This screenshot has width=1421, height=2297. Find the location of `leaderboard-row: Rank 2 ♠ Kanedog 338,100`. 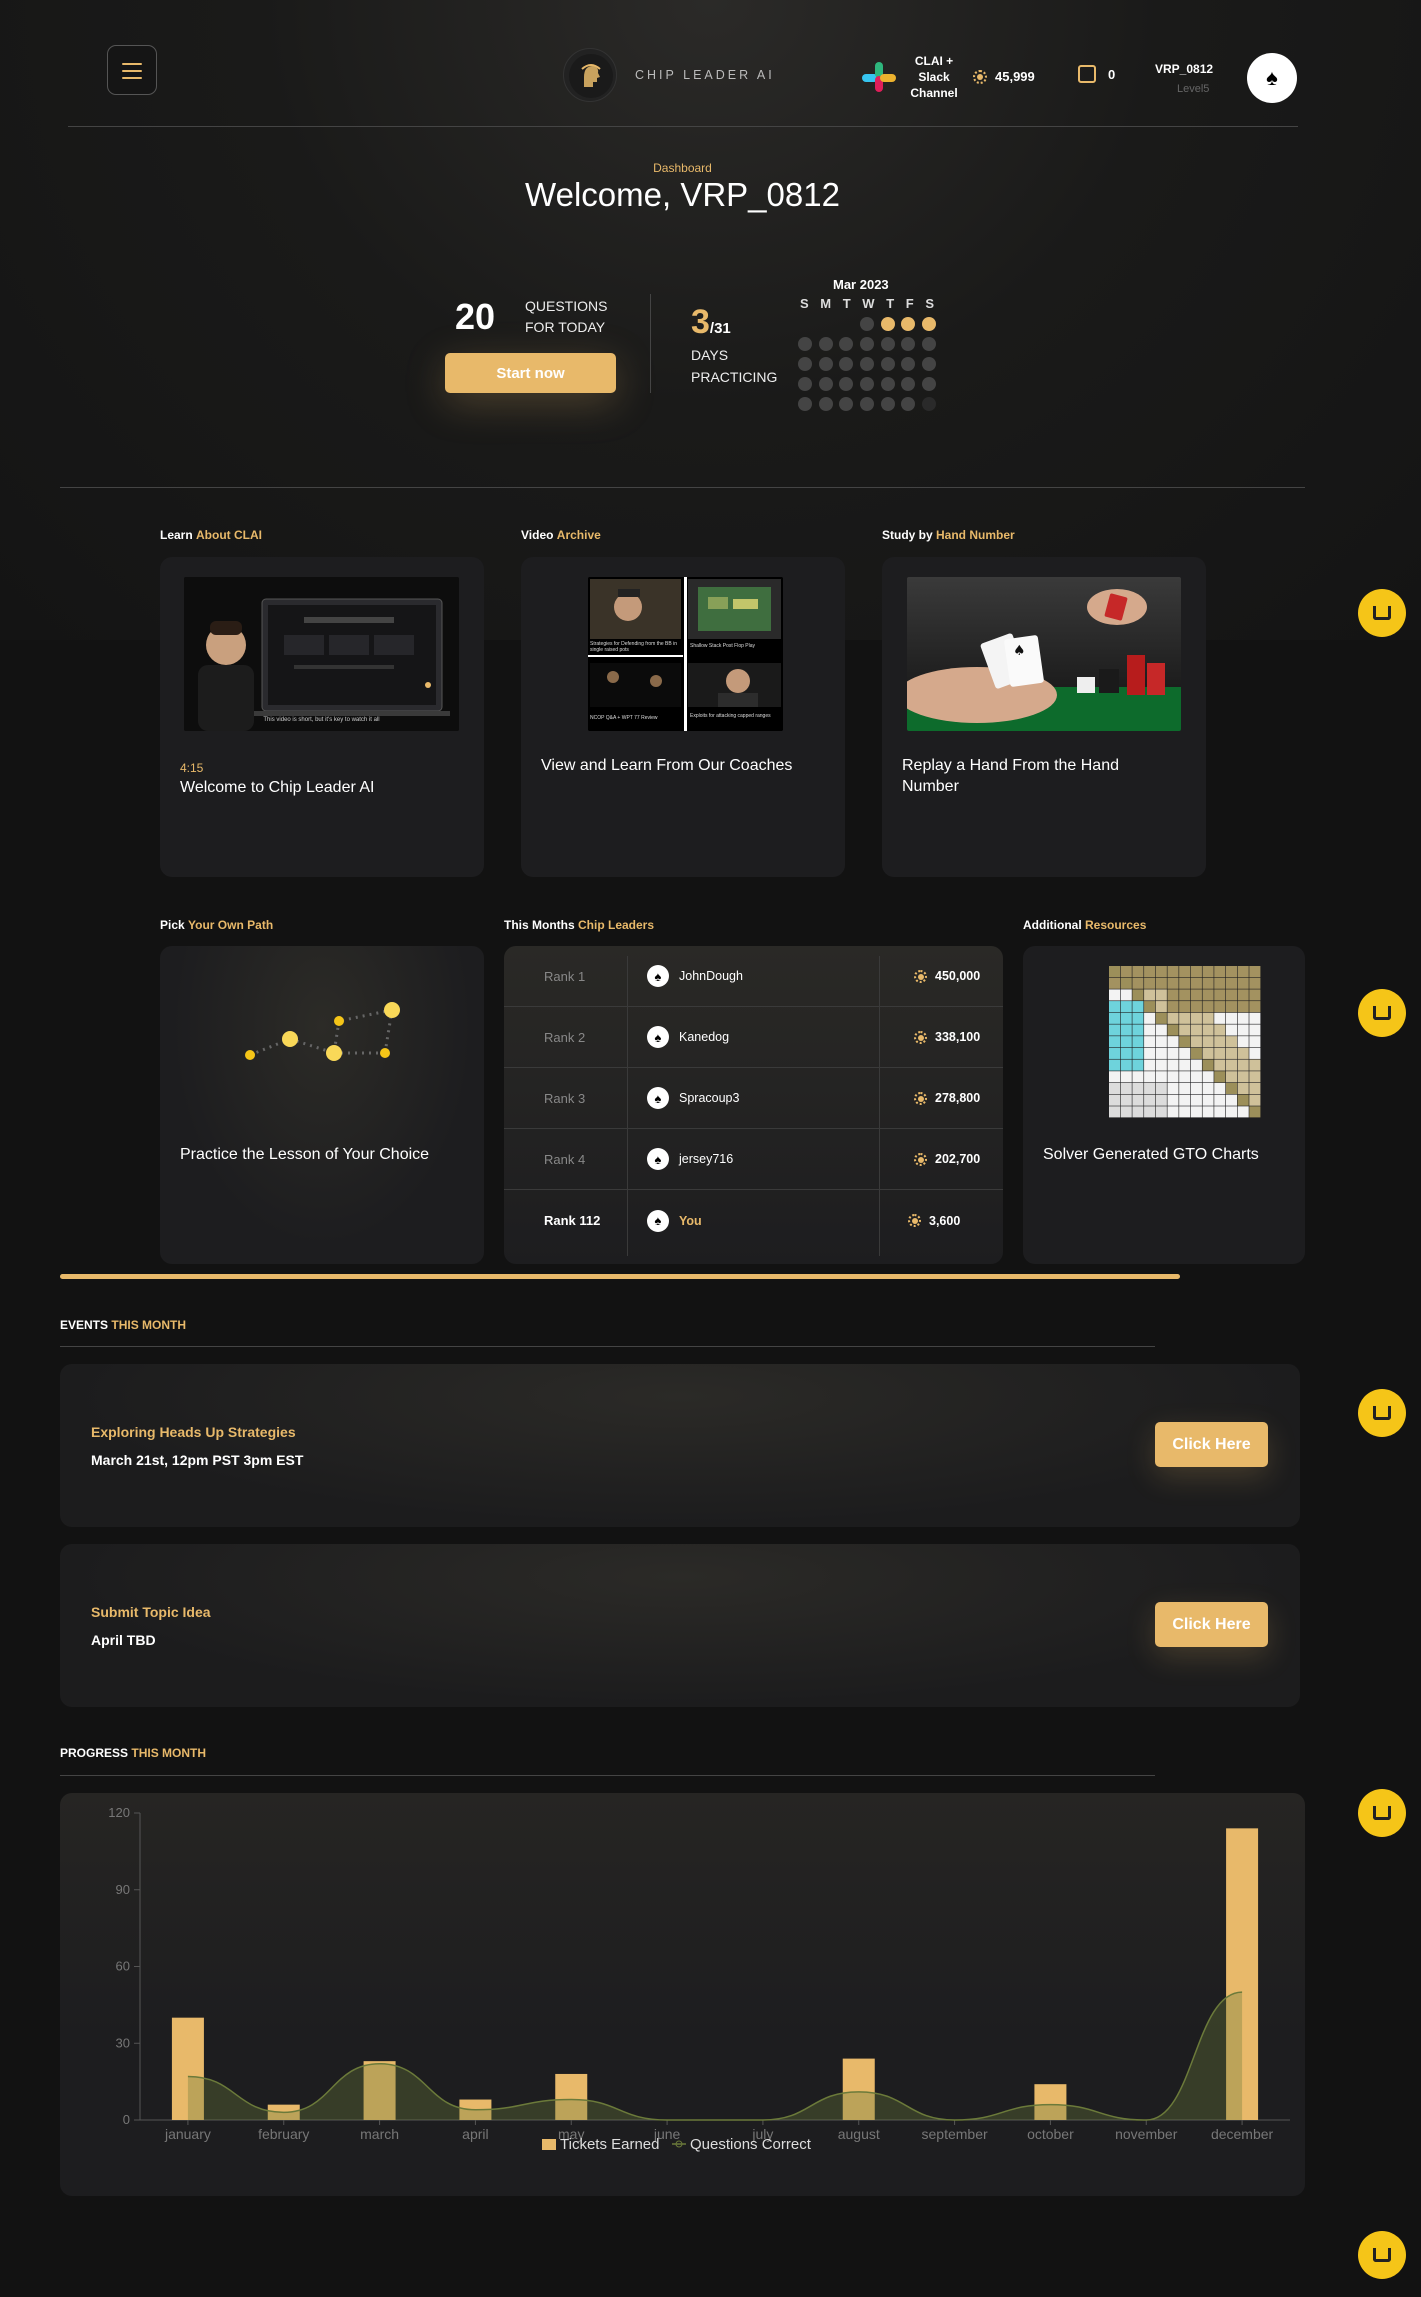

leaderboard-row: Rank 2 ♠ Kanedog 338,100 is located at coordinates (753, 1037).